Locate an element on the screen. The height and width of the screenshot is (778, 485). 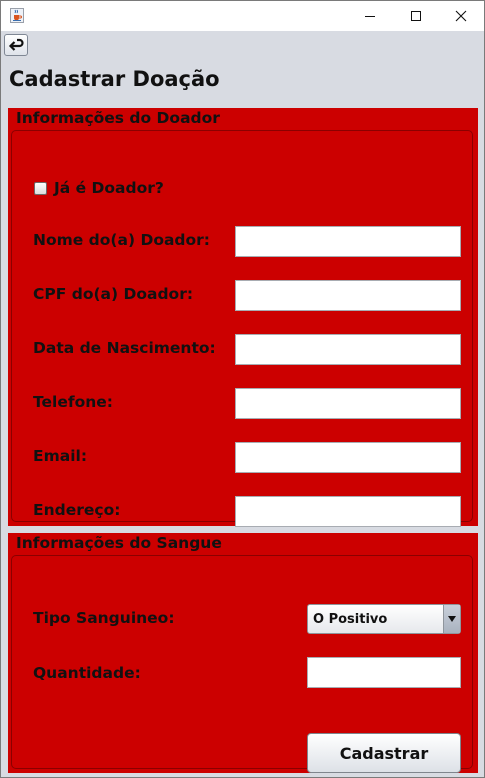
dropdown-arrow-button is located at coordinates (451, 619).